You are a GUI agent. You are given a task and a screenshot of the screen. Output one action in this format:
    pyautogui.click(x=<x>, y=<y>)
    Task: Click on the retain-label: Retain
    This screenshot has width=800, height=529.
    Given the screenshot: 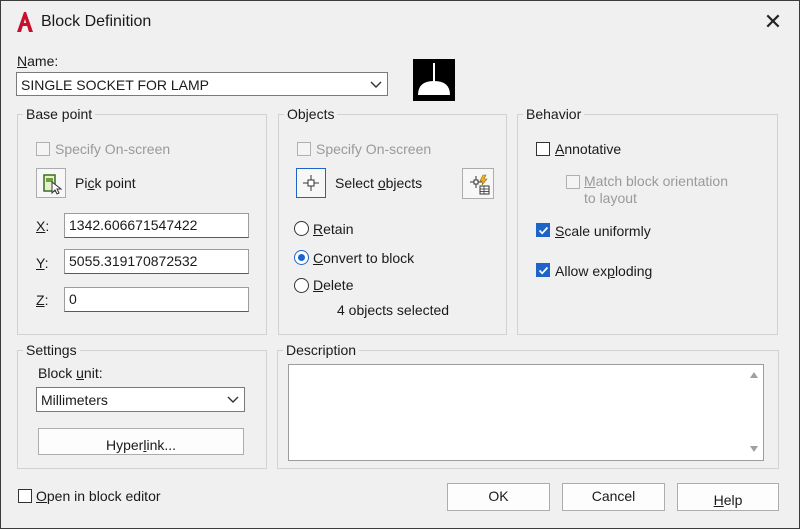 What is the action you would take?
    pyautogui.click(x=333, y=229)
    